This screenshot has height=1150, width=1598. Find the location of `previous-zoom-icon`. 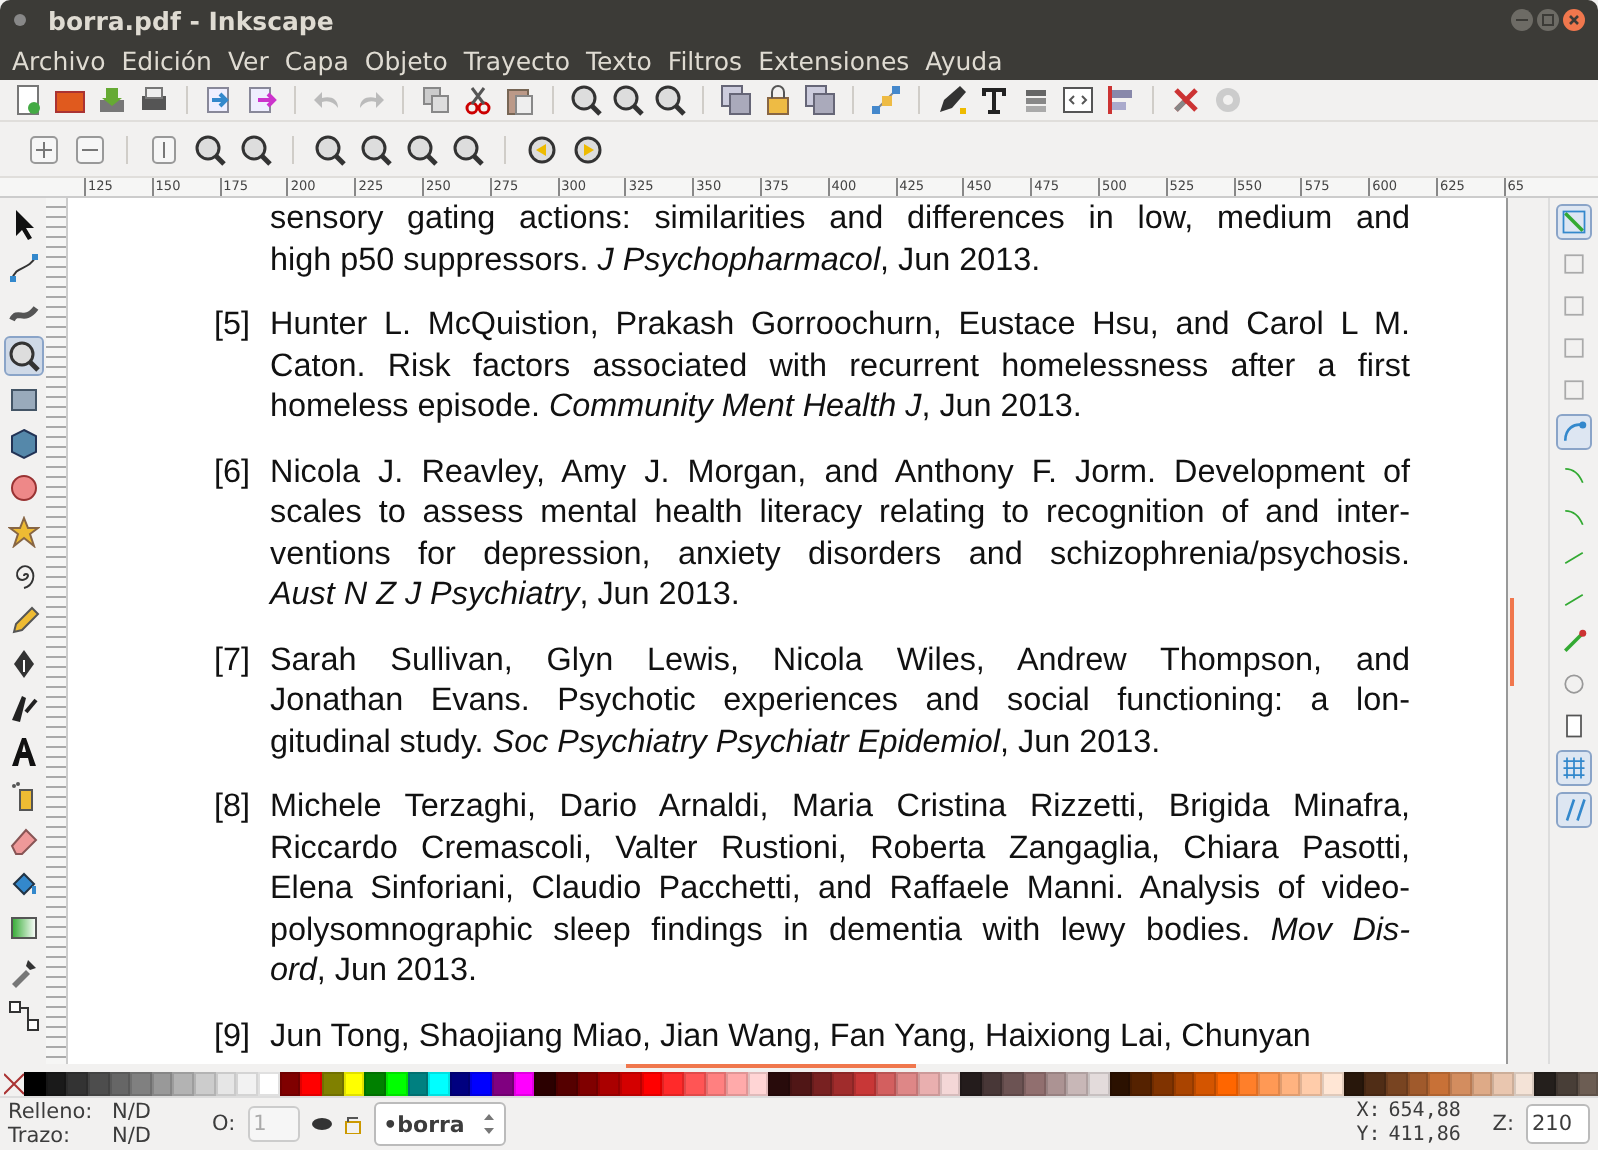

previous-zoom-icon is located at coordinates (542, 149).